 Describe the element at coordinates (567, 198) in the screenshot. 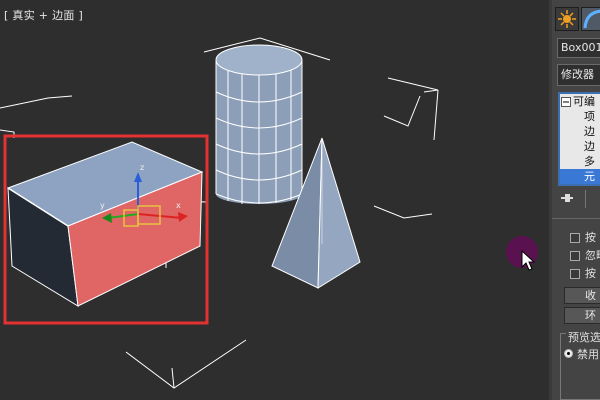

I see `pin-stack-icon` at that location.